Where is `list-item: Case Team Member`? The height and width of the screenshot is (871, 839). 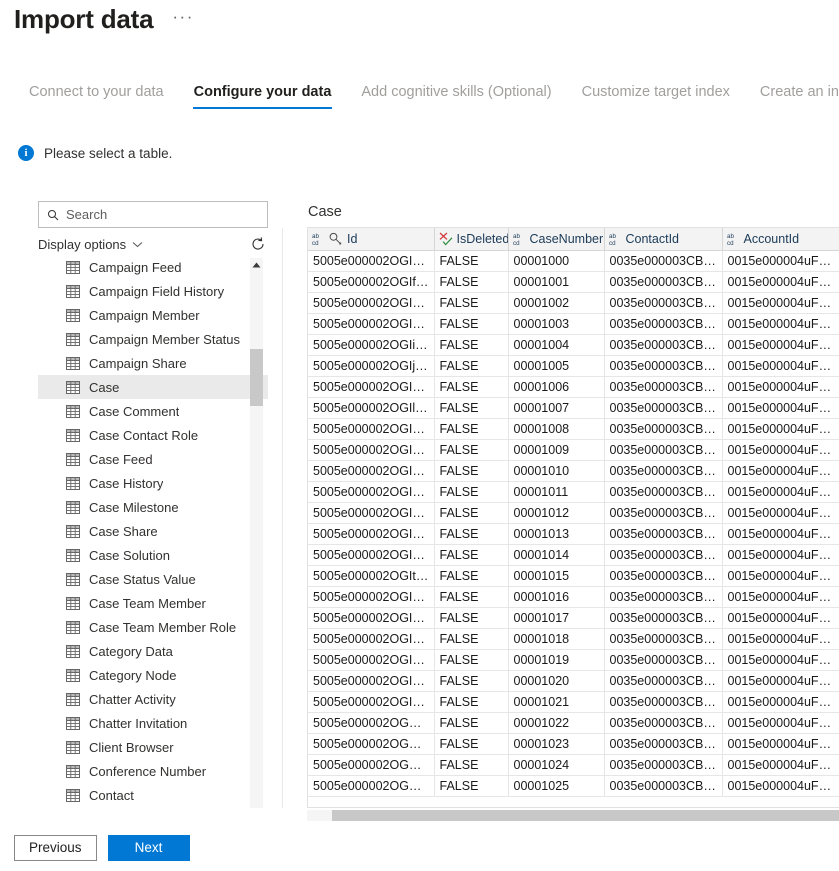
list-item: Case Team Member is located at coordinates (153, 603).